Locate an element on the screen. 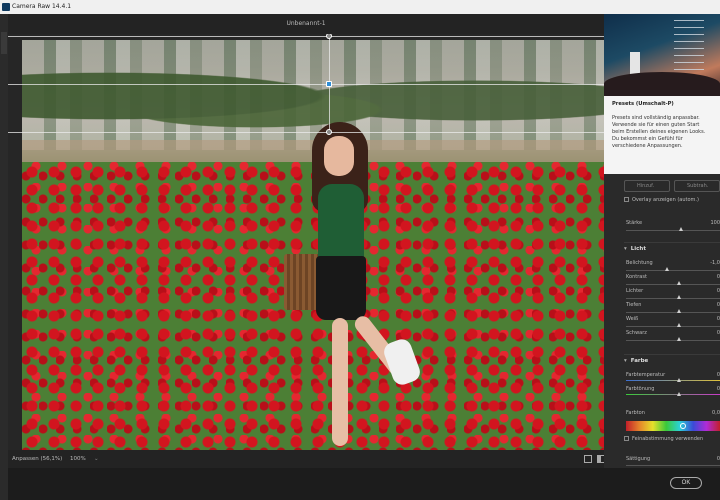 Image resolution: width=720 pixels, height=500 pixels. preset-tooltip-preview-image is located at coordinates (662, 55).